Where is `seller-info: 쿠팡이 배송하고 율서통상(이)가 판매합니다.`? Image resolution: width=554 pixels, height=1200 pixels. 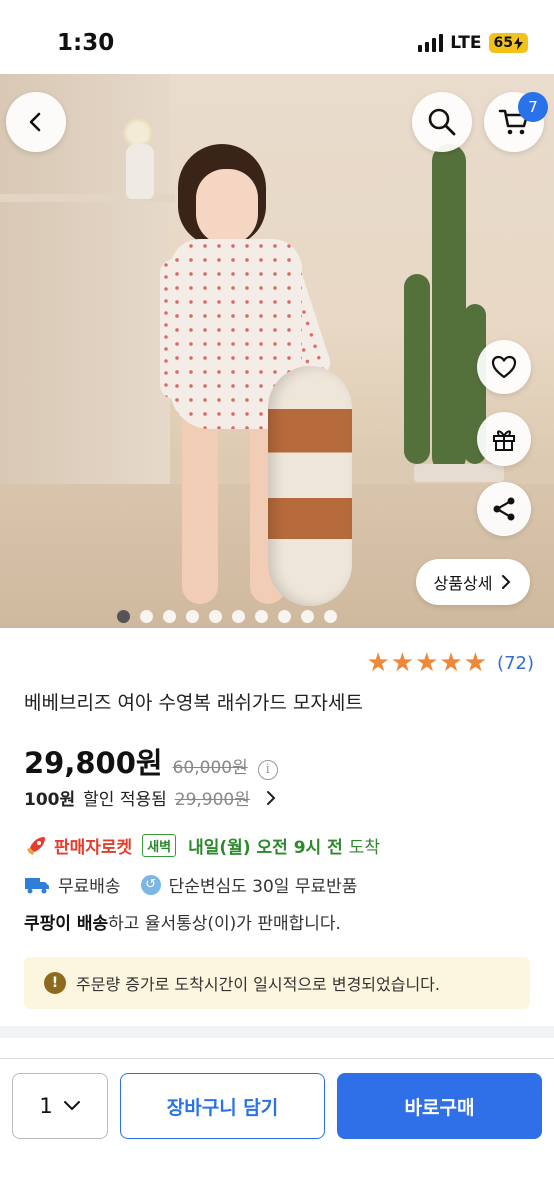 seller-info: 쿠팡이 배송하고 율서통상(이)가 판매합니다. is located at coordinates (182, 921).